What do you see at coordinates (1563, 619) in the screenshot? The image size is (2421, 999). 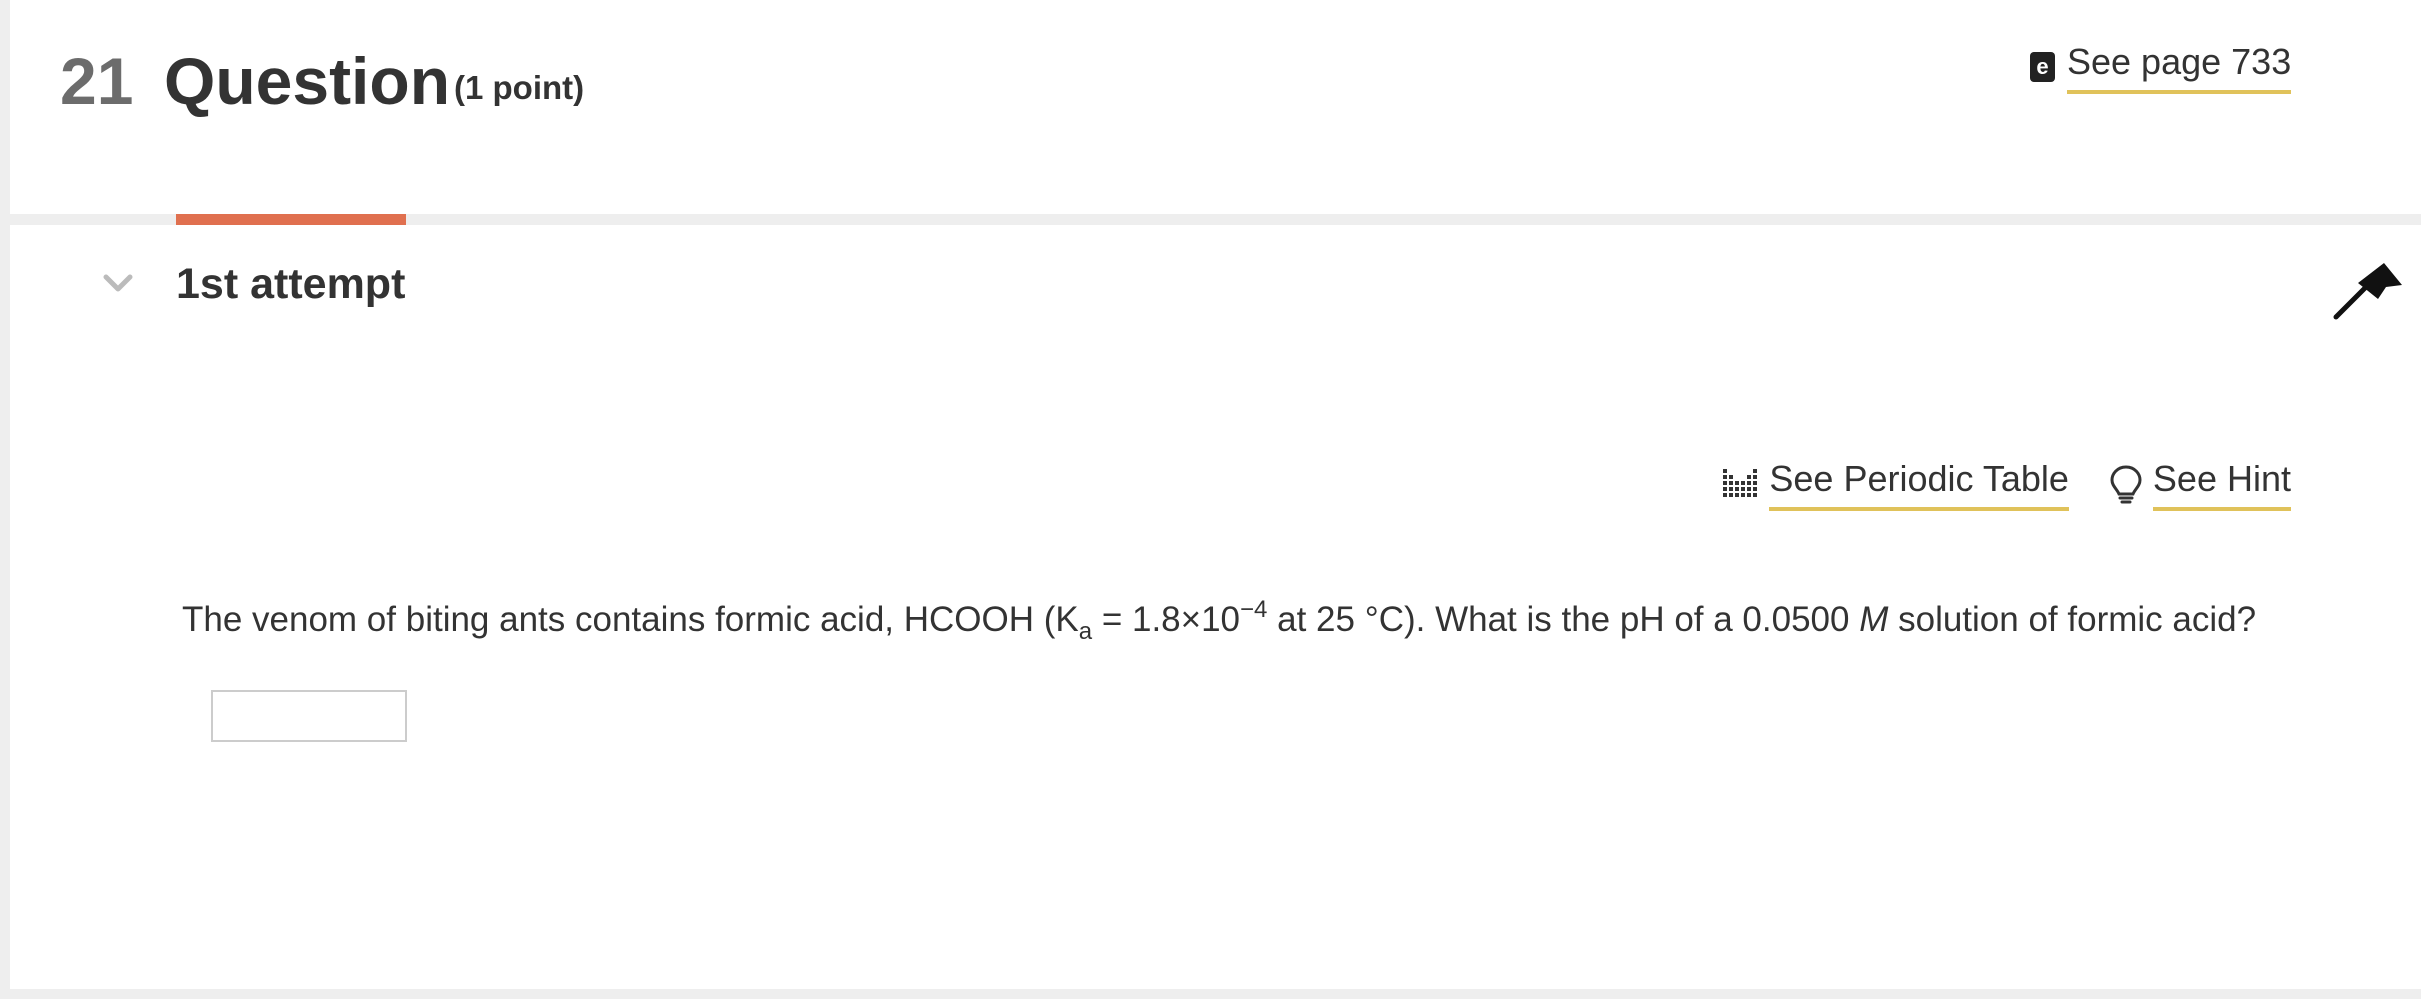 I see `prompt-part-3: at 25 °C). What is the pH of a 0.0500` at bounding box center [1563, 619].